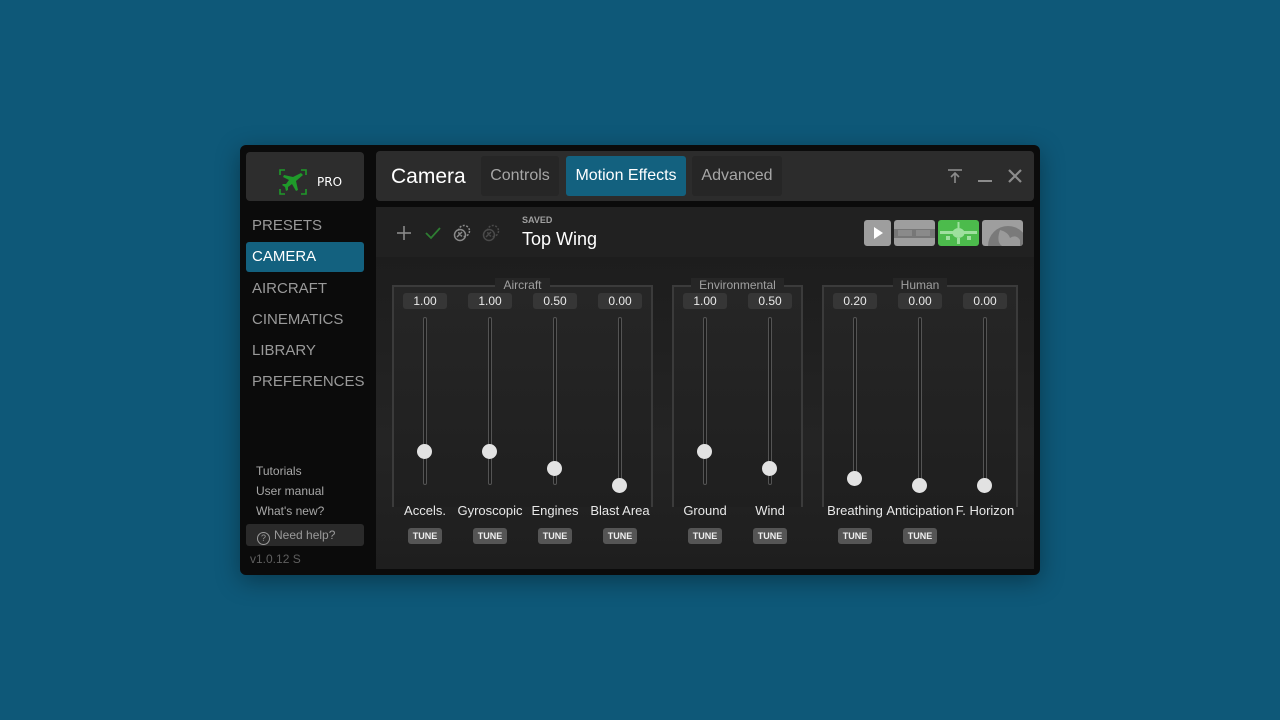 The width and height of the screenshot is (1280, 720). What do you see at coordinates (522, 285) in the screenshot?
I see `group-title-aircraft: Aircraft` at bounding box center [522, 285].